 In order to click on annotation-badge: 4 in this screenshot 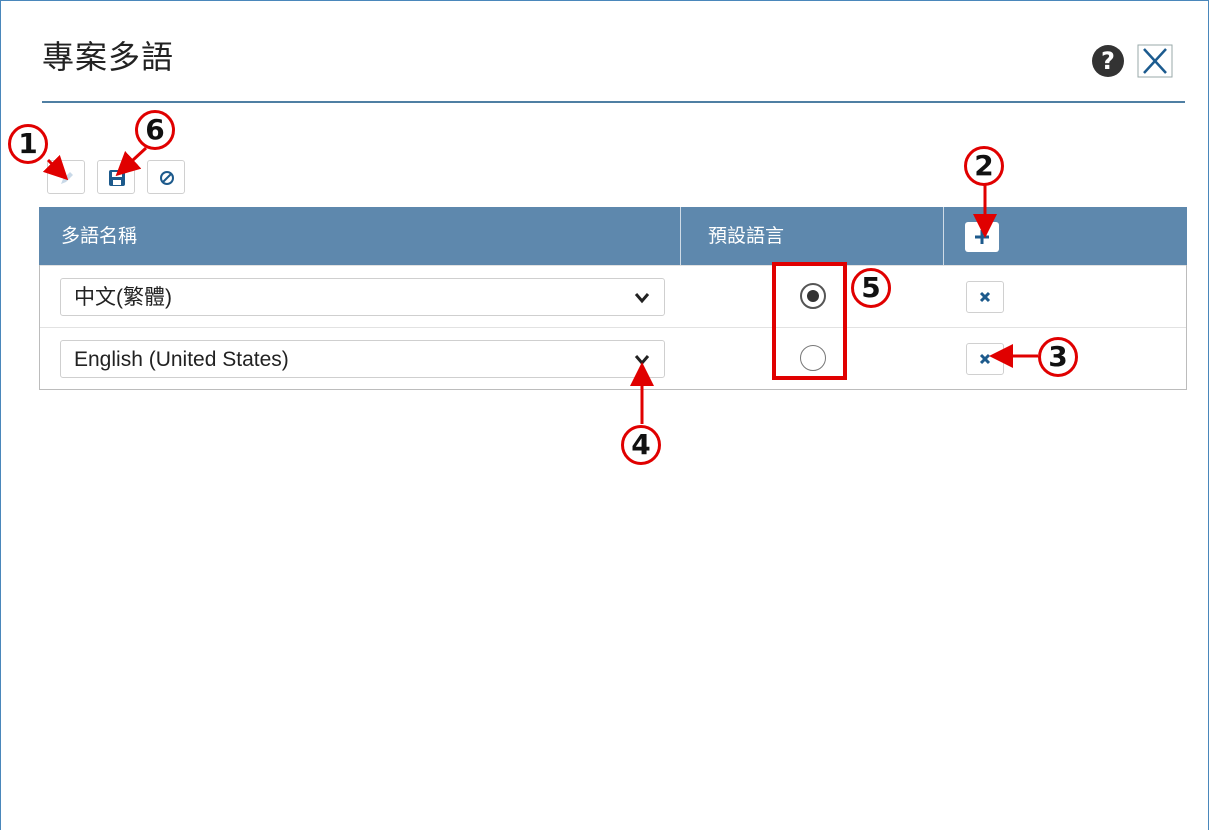, I will do `click(641, 445)`.